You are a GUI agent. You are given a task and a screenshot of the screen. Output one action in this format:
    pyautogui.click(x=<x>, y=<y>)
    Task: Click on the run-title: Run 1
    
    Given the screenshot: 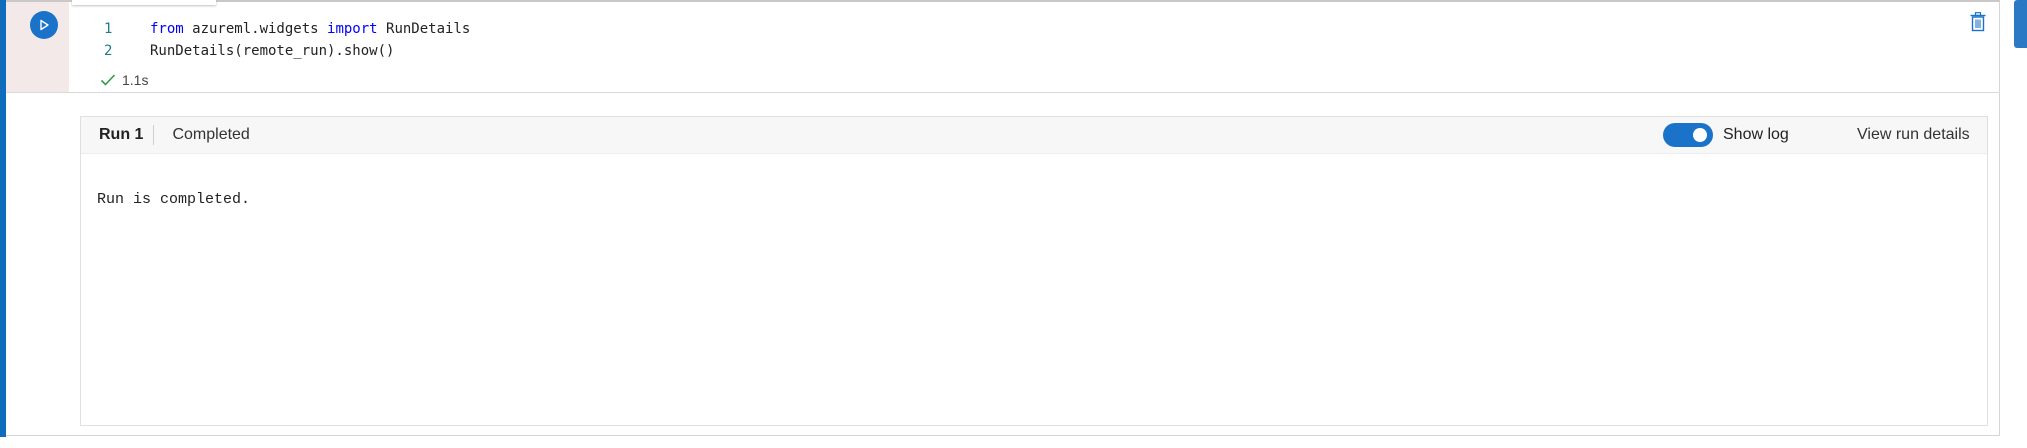 What is the action you would take?
    pyautogui.click(x=121, y=134)
    